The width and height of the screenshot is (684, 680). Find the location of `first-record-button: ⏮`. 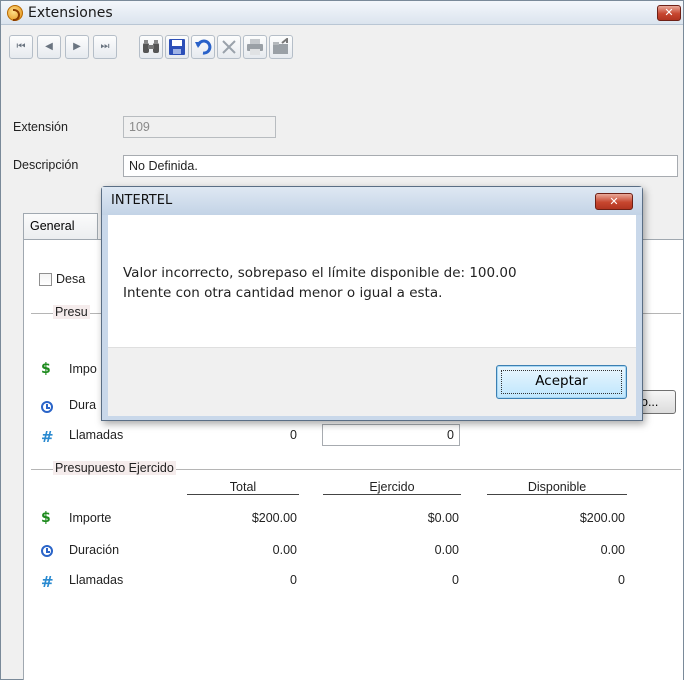

first-record-button: ⏮ is located at coordinates (21, 47).